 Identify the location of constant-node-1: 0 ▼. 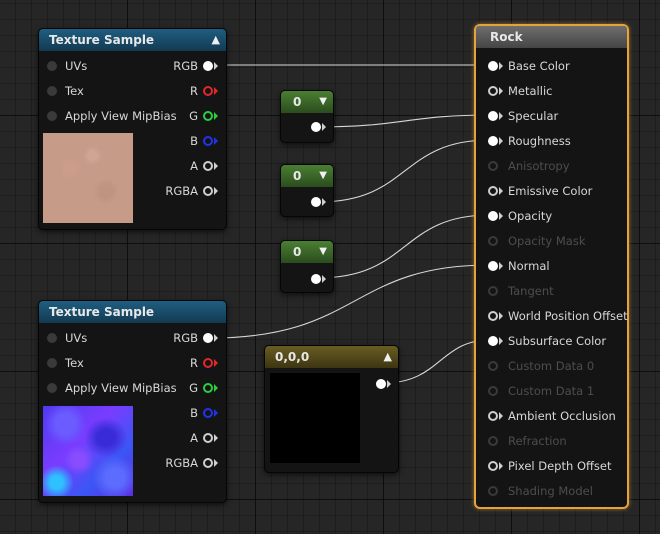
(307, 116).